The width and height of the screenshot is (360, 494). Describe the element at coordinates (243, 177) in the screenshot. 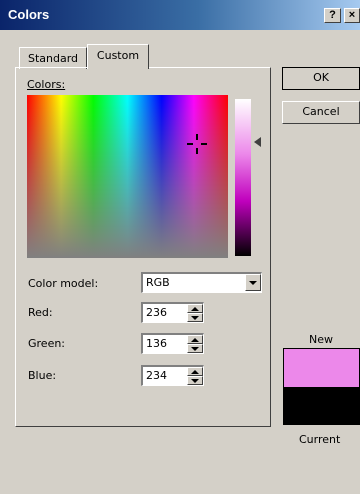

I see `luminance-slider` at that location.